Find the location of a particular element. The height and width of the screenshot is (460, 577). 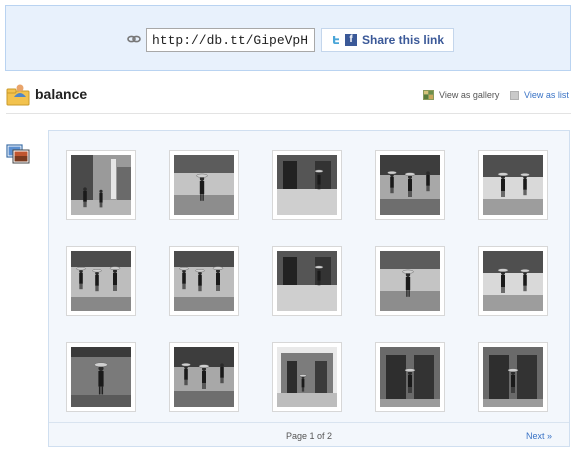

share-link-input is located at coordinates (230, 40).